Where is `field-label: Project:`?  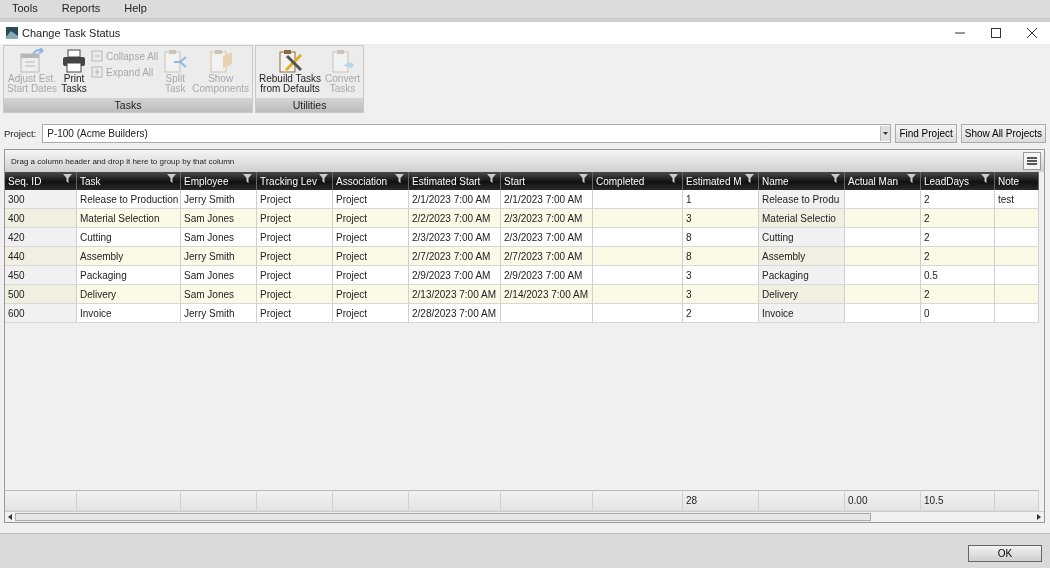
field-label: Project: is located at coordinates (20, 133).